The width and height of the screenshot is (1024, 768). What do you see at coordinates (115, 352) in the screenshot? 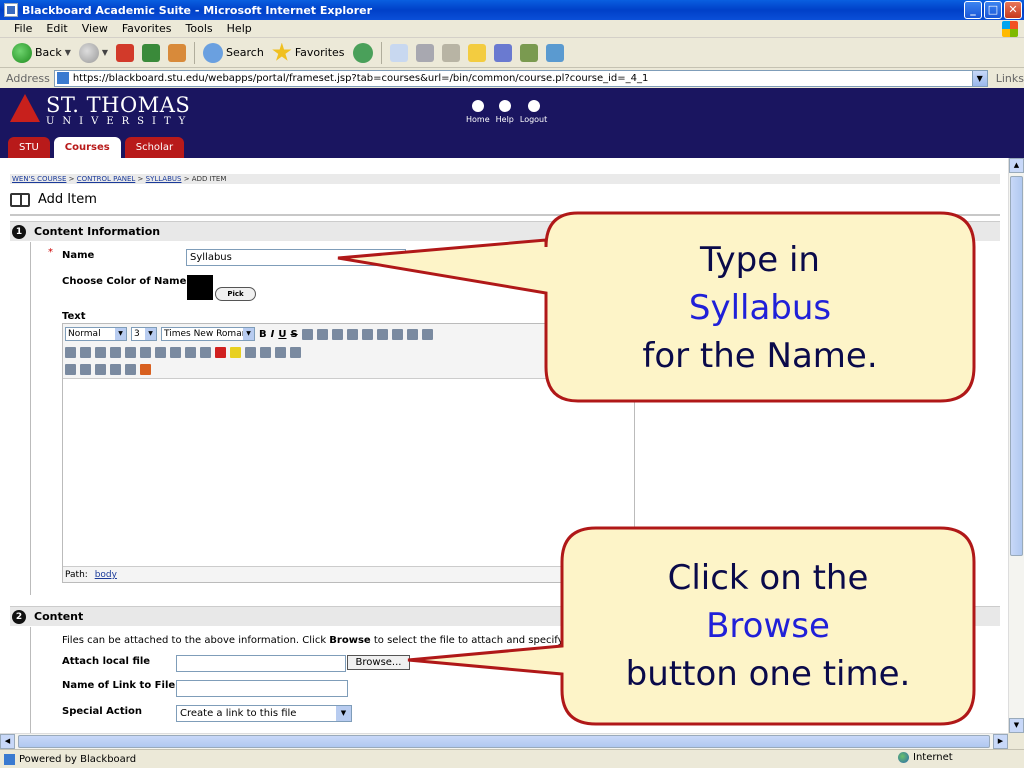
I see `paste-icon` at bounding box center [115, 352].